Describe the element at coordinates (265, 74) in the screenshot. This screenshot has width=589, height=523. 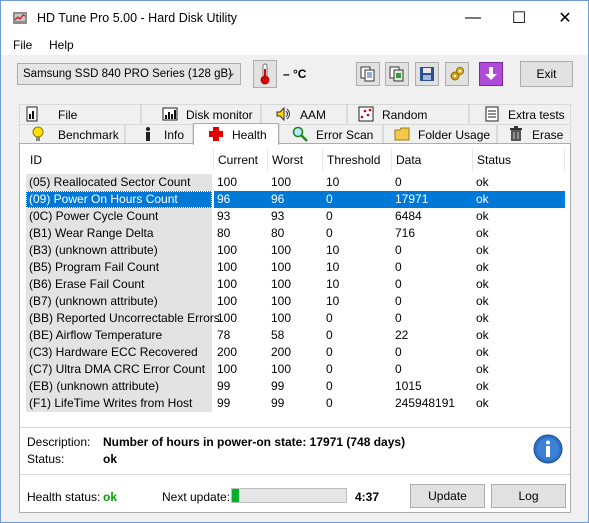
I see `thermometer-icon` at that location.